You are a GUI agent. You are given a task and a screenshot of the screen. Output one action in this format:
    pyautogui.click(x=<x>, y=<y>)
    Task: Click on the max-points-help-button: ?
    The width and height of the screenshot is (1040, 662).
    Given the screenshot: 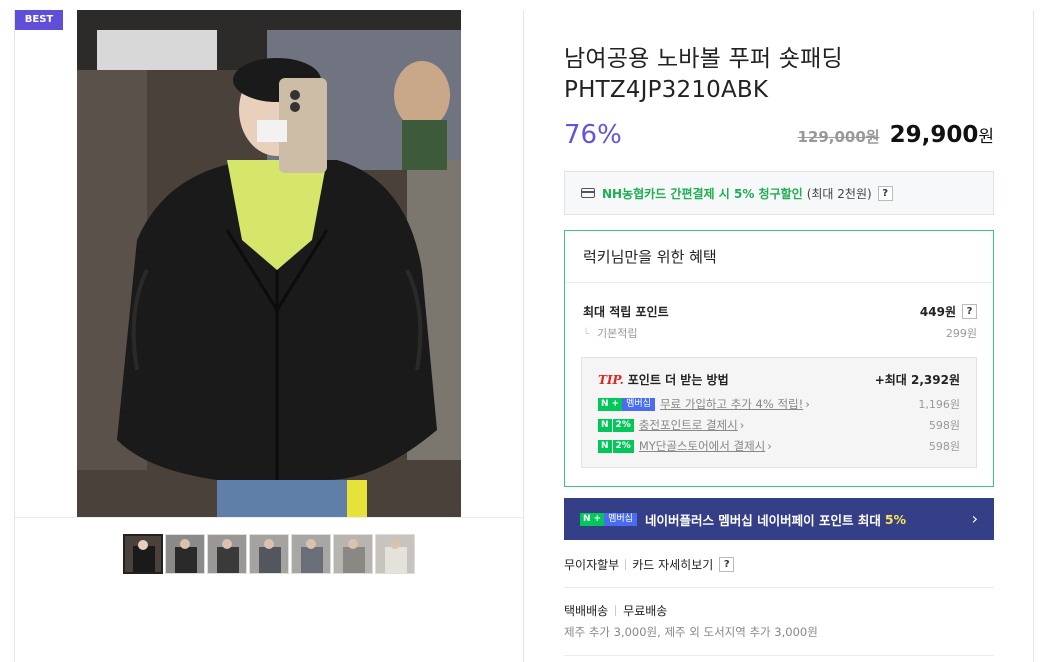 What is the action you would take?
    pyautogui.click(x=969, y=311)
    